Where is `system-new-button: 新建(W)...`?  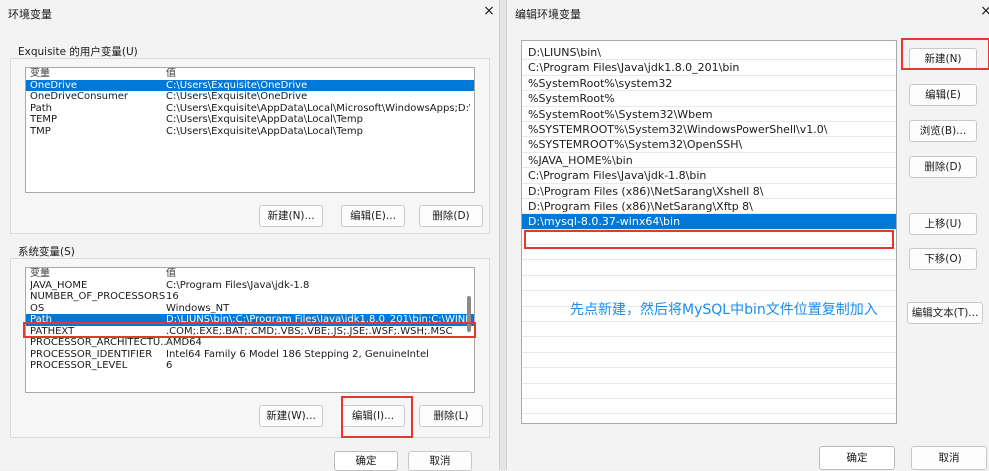
system-new-button: 新建(W)... is located at coordinates (291, 416).